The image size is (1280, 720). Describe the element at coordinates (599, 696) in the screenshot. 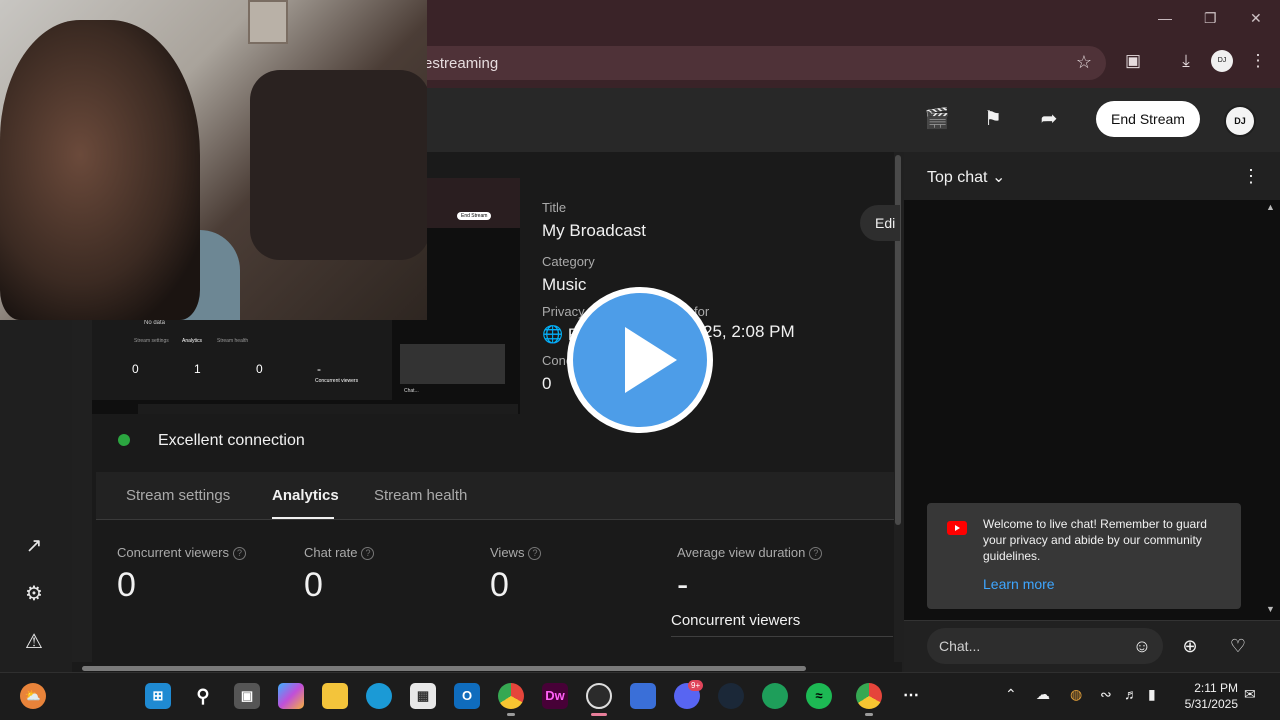

I see `obs-icon` at that location.